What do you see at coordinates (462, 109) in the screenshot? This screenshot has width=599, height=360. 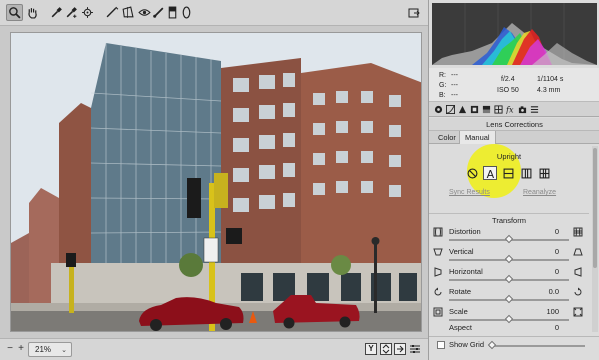 I see `detail-tab-icon` at bounding box center [462, 109].